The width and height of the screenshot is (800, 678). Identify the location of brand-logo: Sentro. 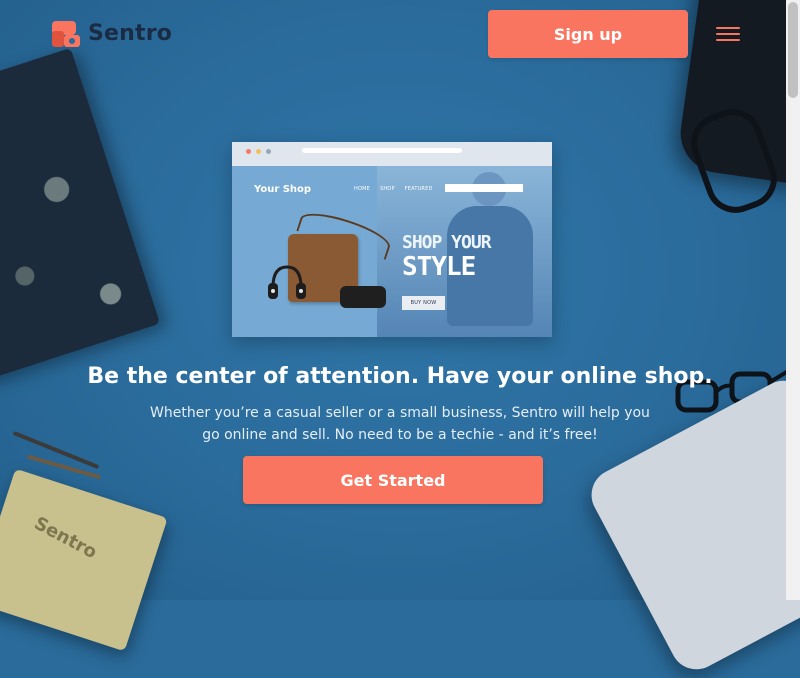
(111, 33).